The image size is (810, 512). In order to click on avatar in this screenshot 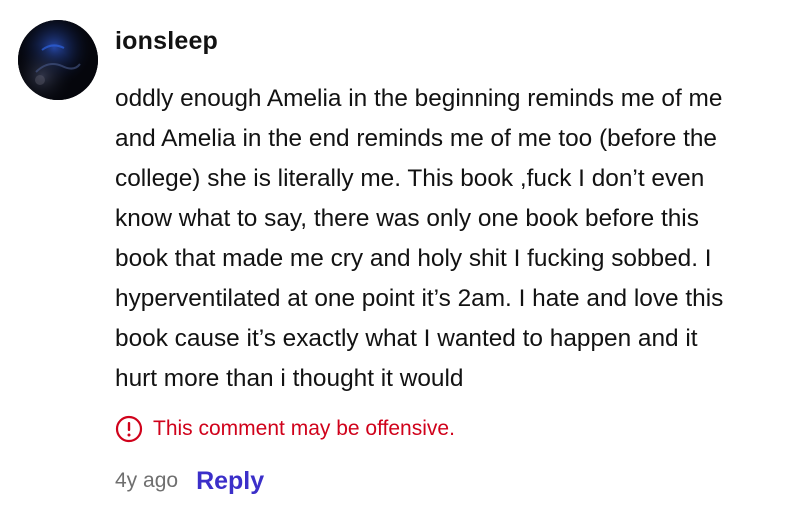, I will do `click(58, 60)`.